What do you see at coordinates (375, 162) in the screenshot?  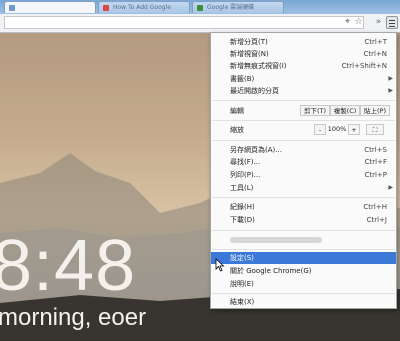 I see `menu-item-shortcut: Ctrl+F` at bounding box center [375, 162].